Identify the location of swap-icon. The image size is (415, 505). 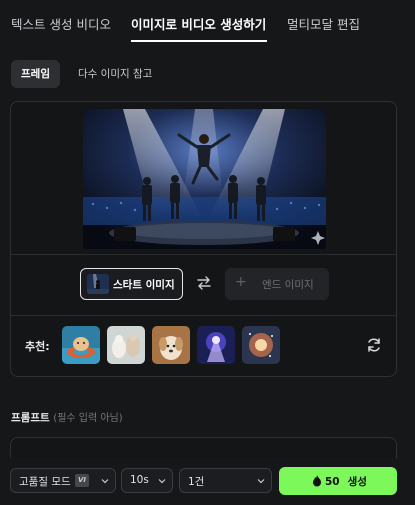
(204, 283).